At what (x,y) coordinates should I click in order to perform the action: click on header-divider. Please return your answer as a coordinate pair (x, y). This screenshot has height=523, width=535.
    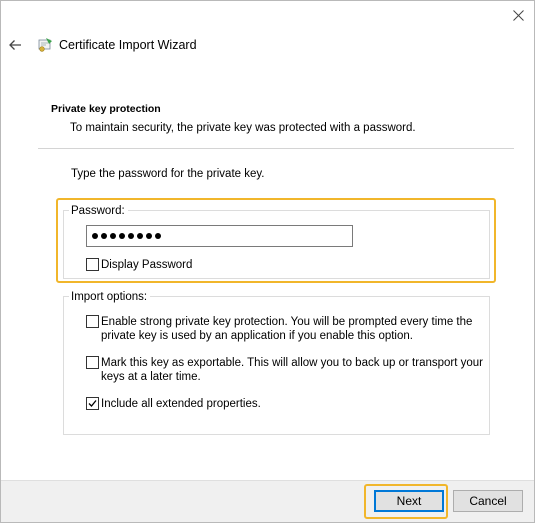
    Looking at the image, I should click on (276, 148).